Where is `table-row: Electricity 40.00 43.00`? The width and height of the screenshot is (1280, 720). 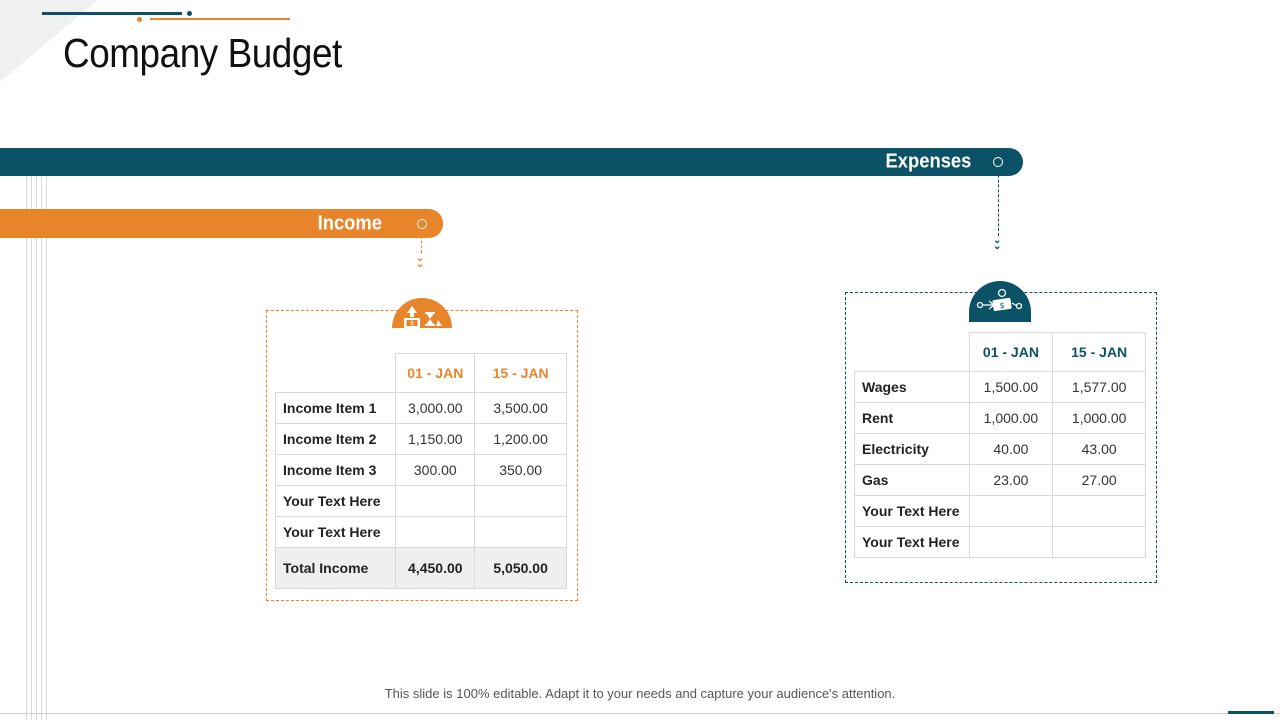
table-row: Electricity 40.00 43.00 is located at coordinates (1000, 449).